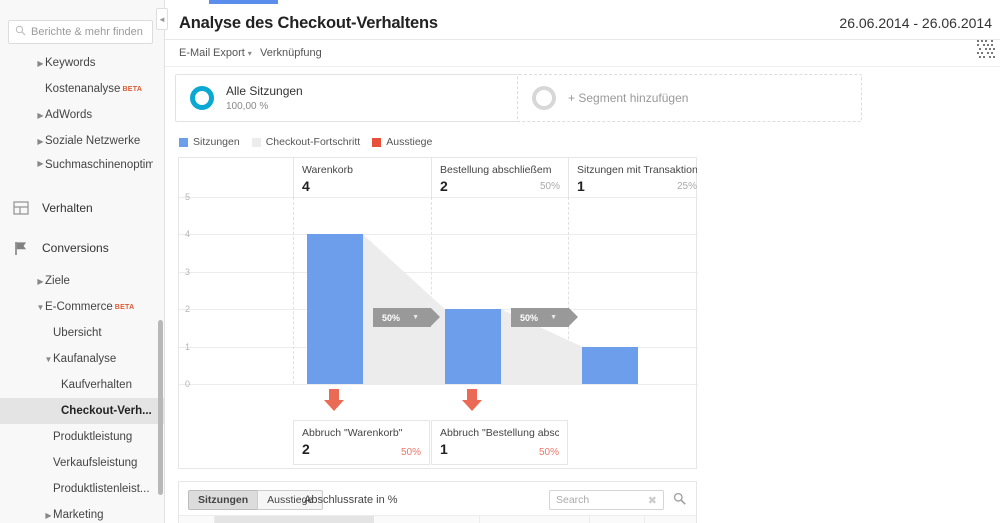 This screenshot has height=523, width=1000. Describe the element at coordinates (194, 53) in the screenshot. I see `email-button: E-Mail` at that location.